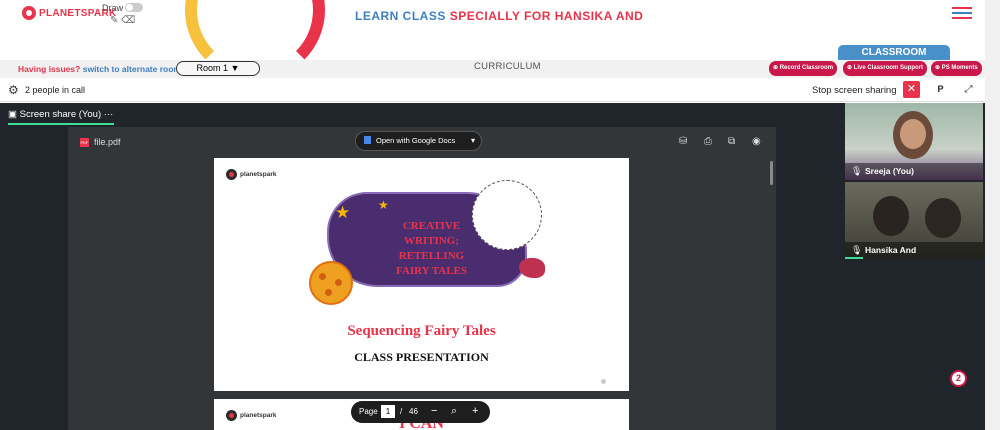 This screenshot has height=430, width=1000. I want to click on draw-label: Draw, so click(113, 8).